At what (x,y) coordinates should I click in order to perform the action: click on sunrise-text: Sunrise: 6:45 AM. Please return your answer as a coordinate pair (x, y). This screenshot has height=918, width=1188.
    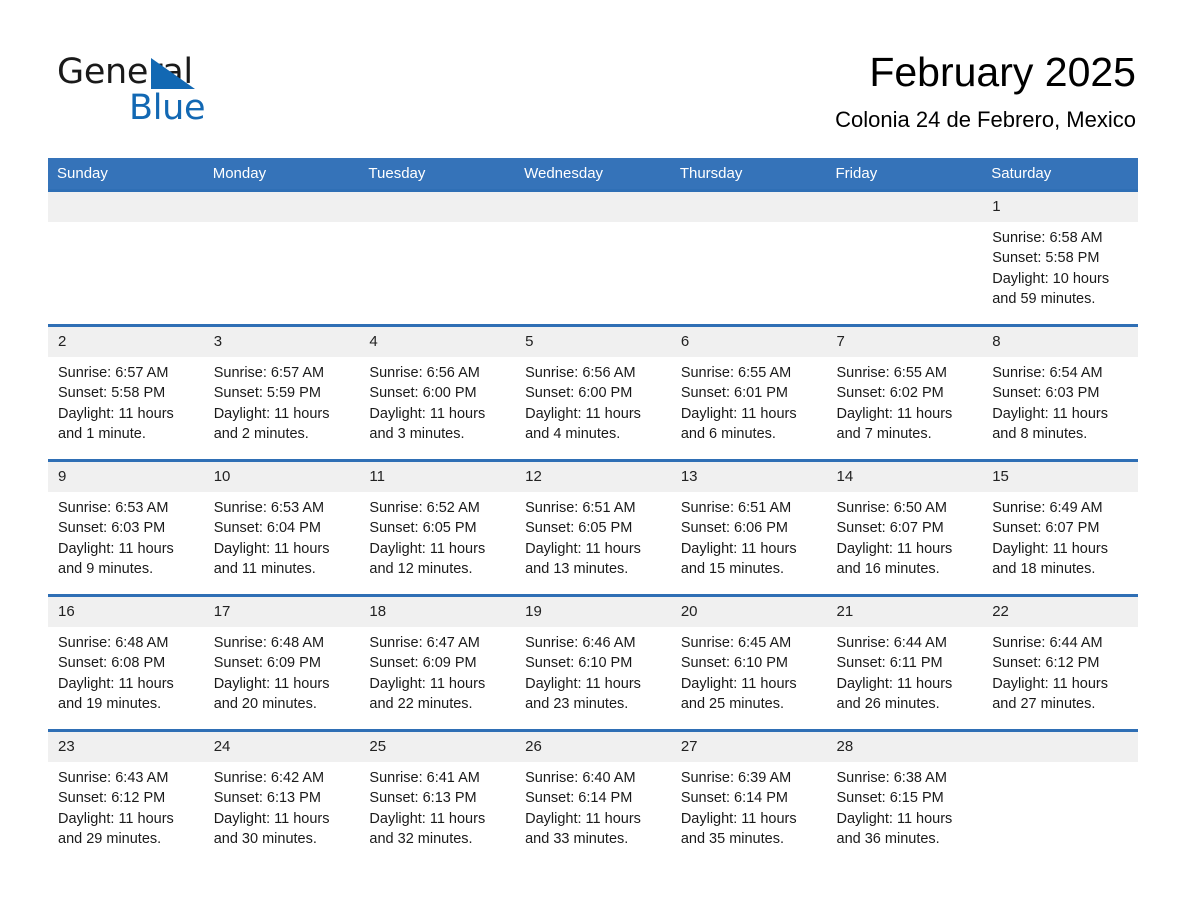
    Looking at the image, I should click on (736, 643).